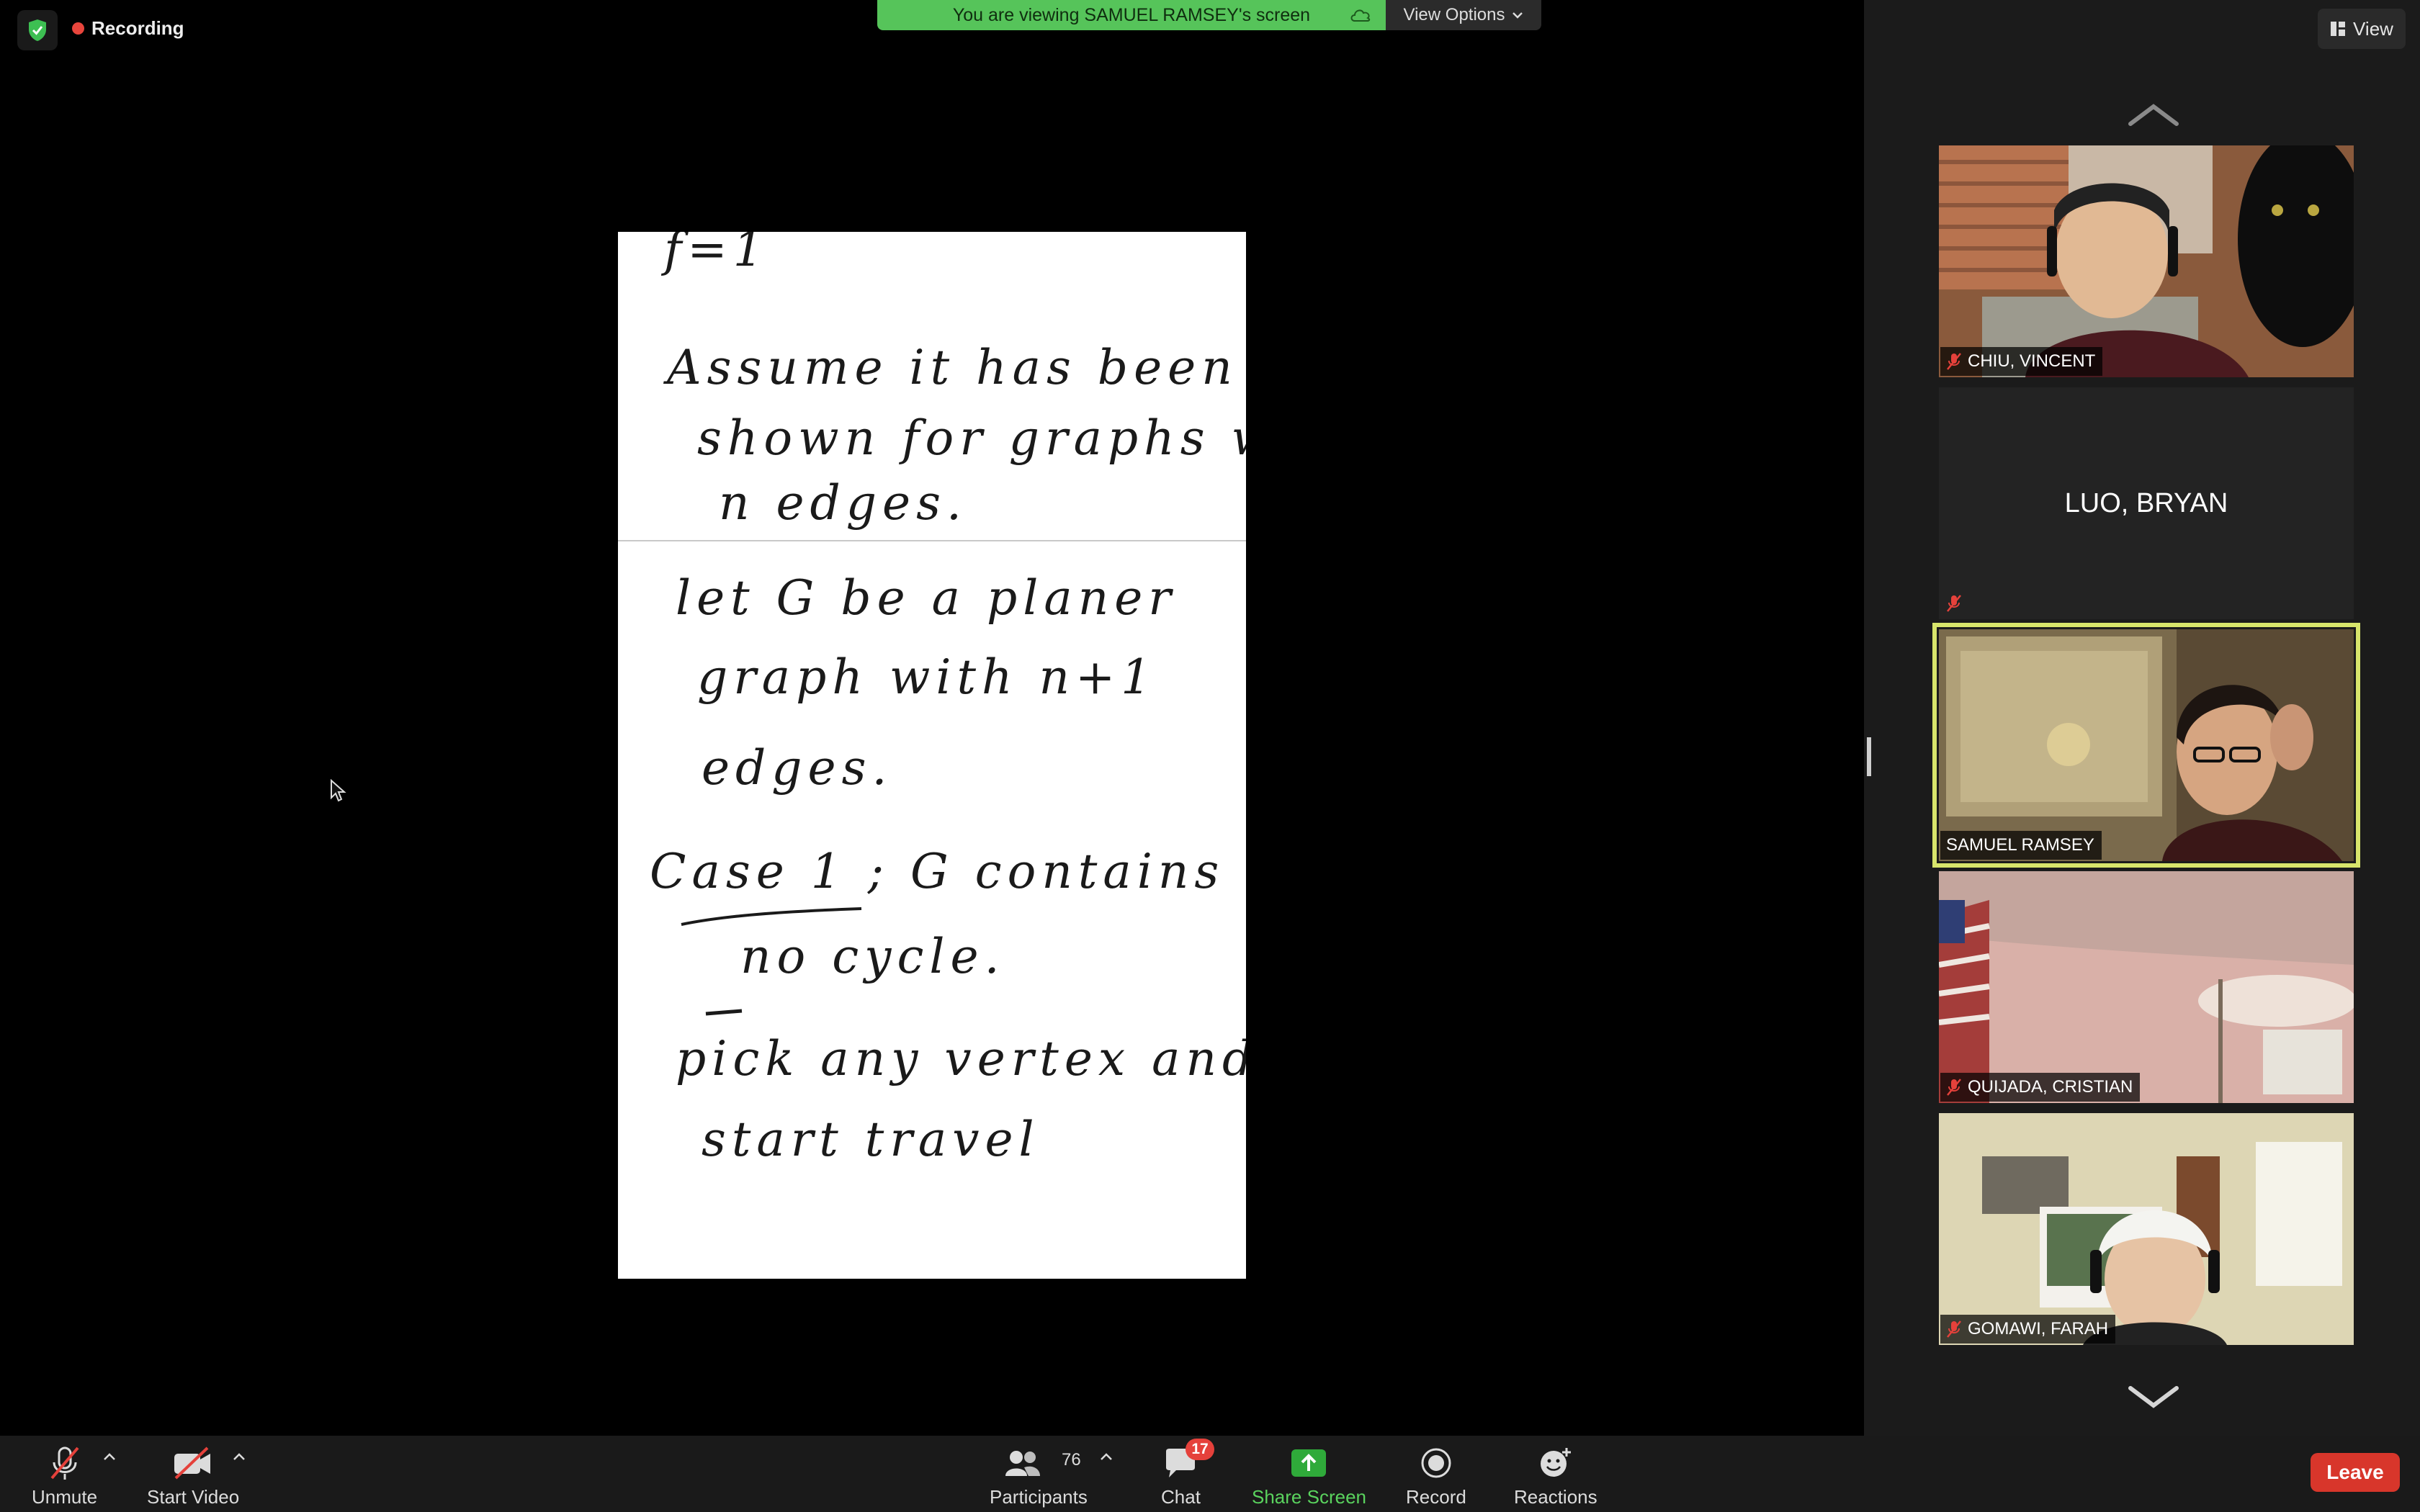  What do you see at coordinates (1436, 1463) in the screenshot?
I see `record-icon` at bounding box center [1436, 1463].